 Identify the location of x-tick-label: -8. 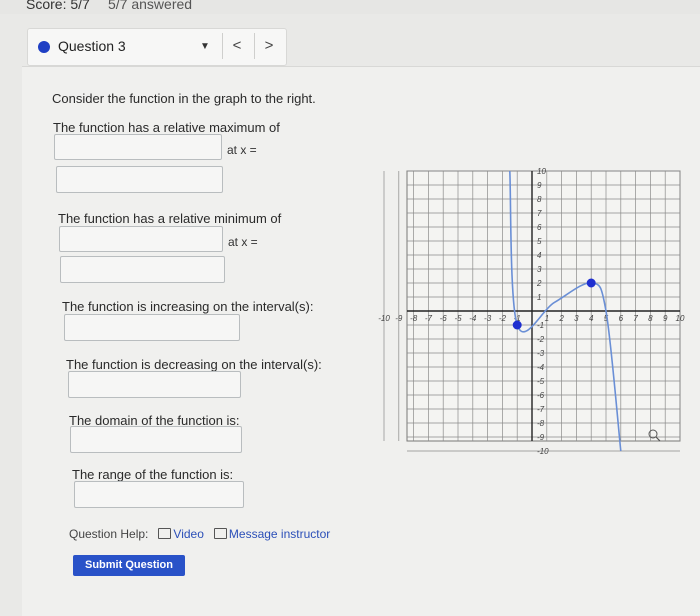
(414, 318).